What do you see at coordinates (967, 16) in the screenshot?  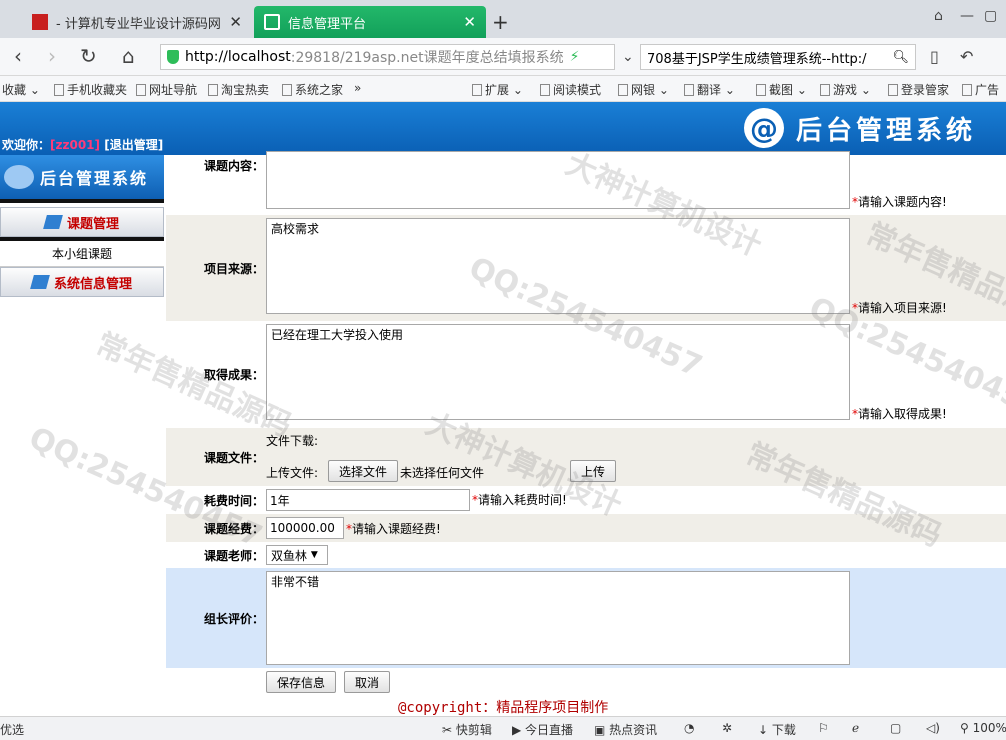 I see `minimize-icon: —` at bounding box center [967, 16].